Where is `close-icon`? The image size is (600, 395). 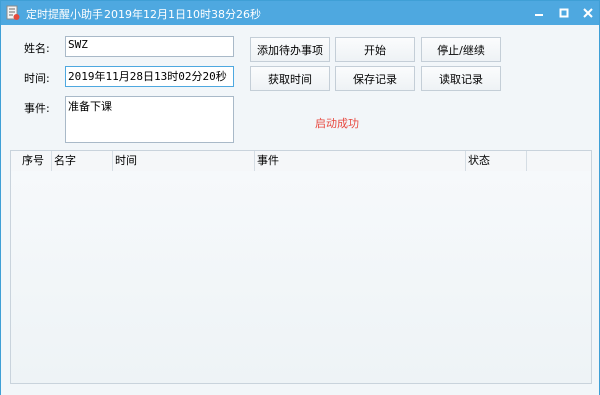 close-icon is located at coordinates (588, 13).